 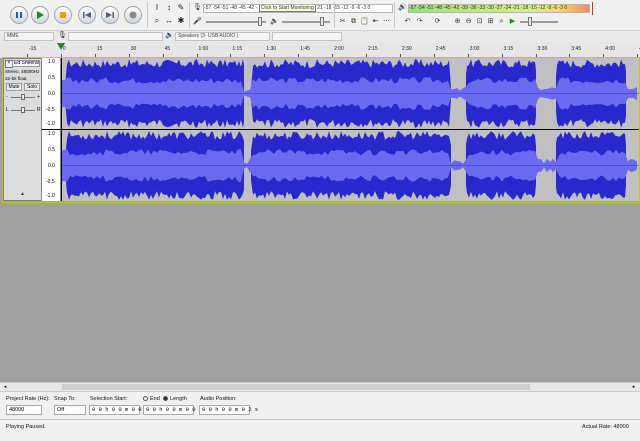 What do you see at coordinates (634, 387) in the screenshot?
I see `scroll-right-icon: ▸` at bounding box center [634, 387].